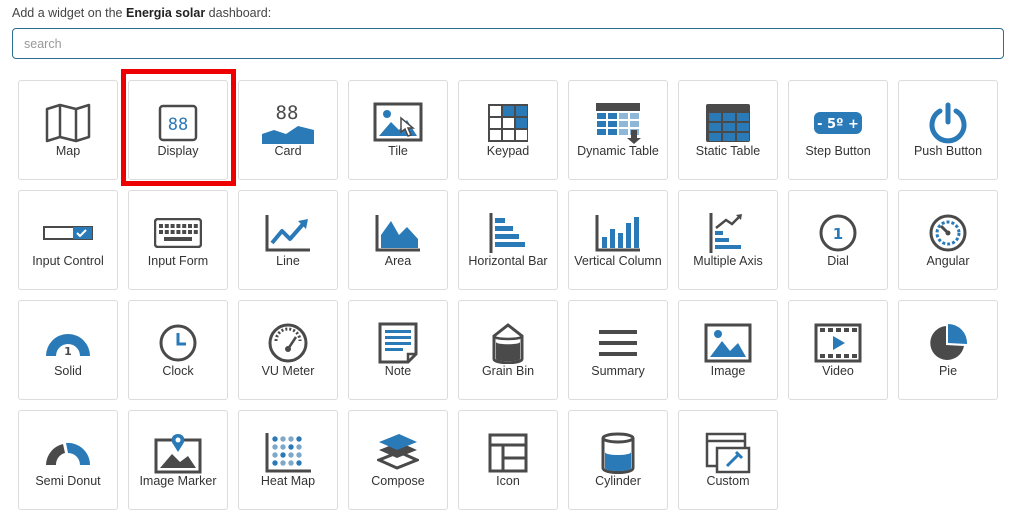 The width and height of the screenshot is (1019, 514). I want to click on widget-label: Line, so click(288, 261).